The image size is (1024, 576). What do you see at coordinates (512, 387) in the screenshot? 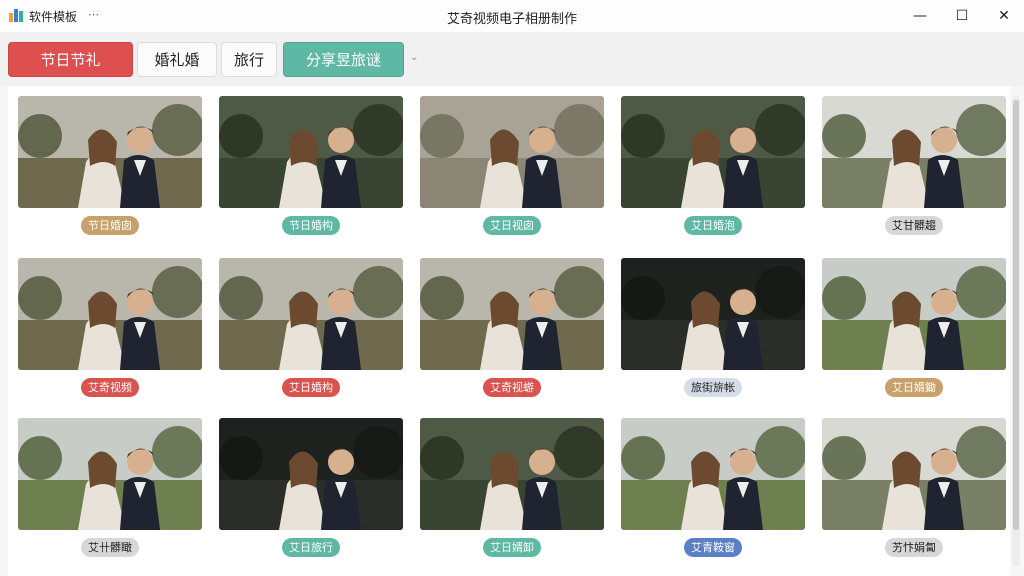
I see `template-tag: 艾奇视蝣` at bounding box center [512, 387].